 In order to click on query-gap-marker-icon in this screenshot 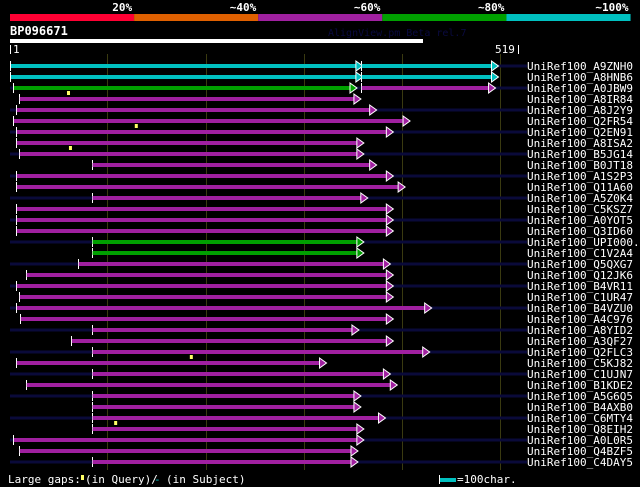, I will do `click(82, 477)`.